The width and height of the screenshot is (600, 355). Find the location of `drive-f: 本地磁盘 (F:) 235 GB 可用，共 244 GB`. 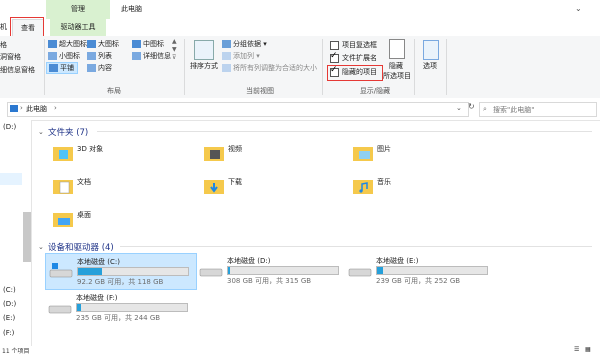

drive-f: 本地磁盘 (F:) 235 GB 可用，共 244 GB is located at coordinates (120, 307).